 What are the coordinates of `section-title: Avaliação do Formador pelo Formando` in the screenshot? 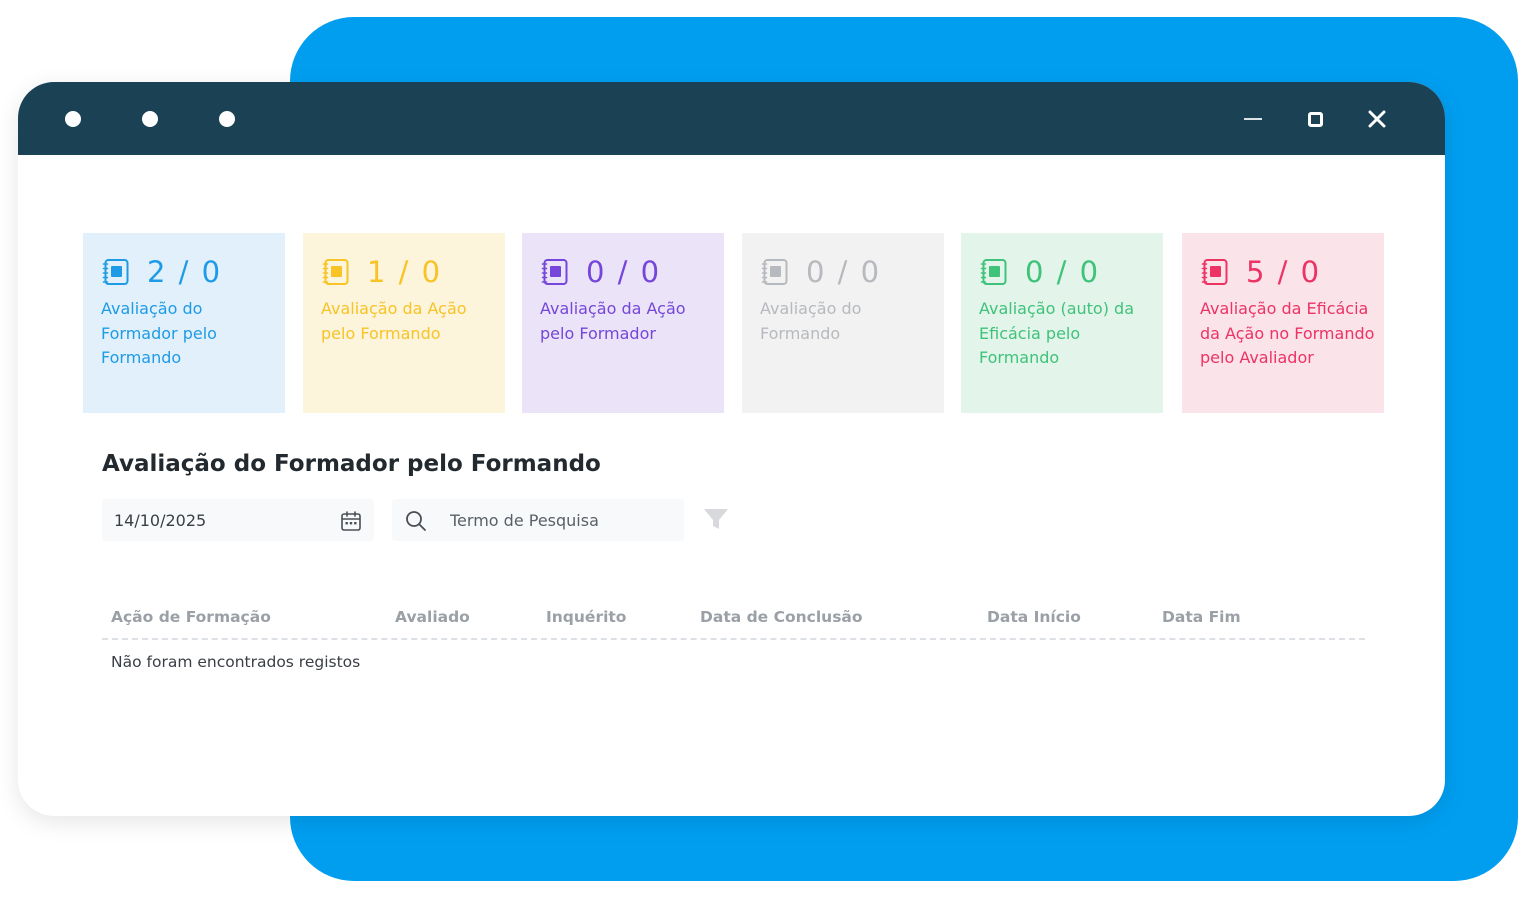 It's located at (351, 464).